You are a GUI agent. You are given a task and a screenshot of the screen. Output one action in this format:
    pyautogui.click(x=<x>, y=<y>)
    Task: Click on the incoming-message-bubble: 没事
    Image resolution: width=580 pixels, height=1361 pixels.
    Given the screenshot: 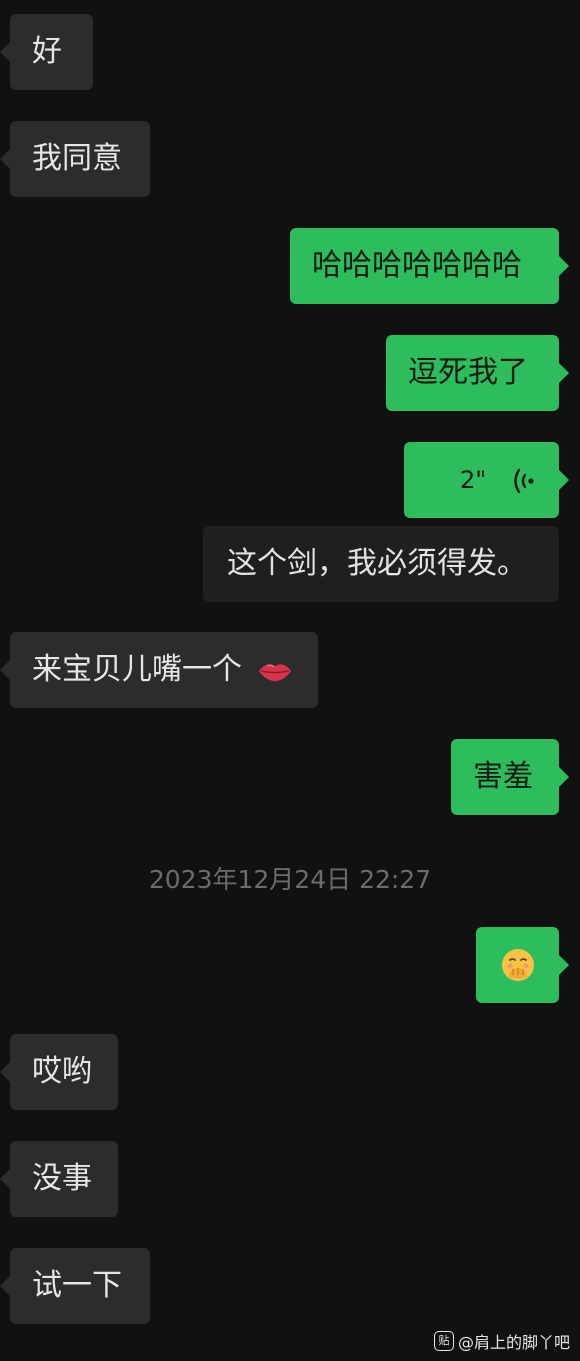 What is the action you would take?
    pyautogui.click(x=59, y=1179)
    